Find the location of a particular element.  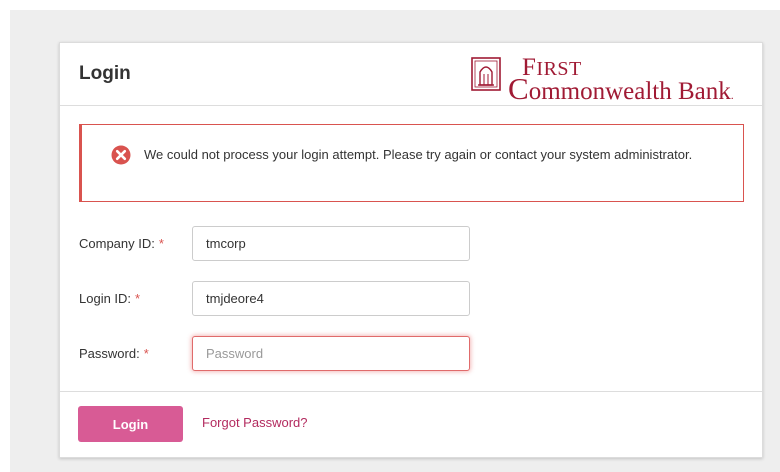

page-title: Login is located at coordinates (105, 73).